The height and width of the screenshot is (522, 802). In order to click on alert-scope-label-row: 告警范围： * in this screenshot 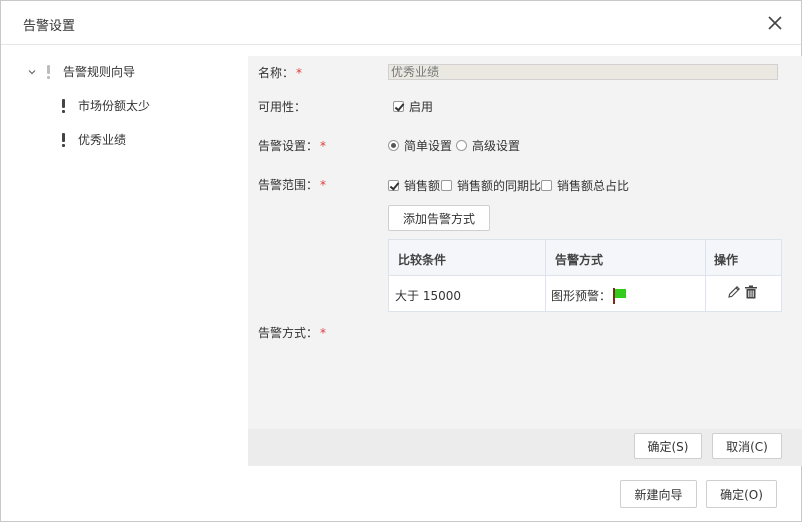, I will do `click(292, 184)`.